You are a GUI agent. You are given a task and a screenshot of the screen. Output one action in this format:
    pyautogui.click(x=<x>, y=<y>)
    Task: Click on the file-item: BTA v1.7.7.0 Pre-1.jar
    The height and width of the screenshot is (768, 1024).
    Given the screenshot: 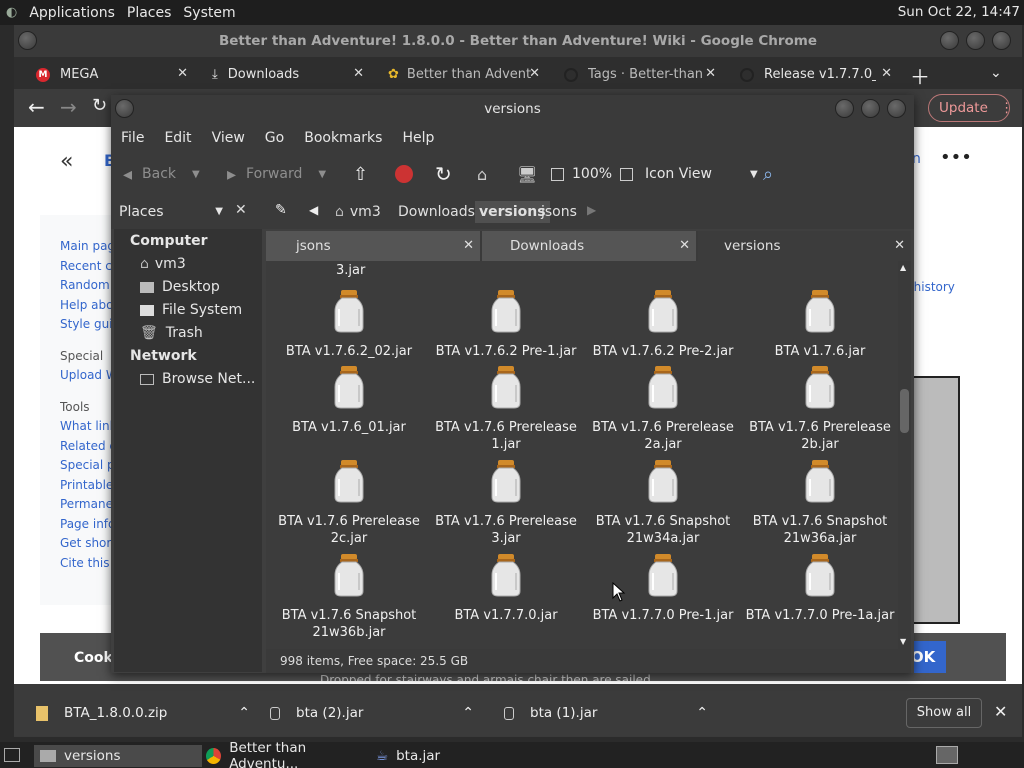 What is the action you would take?
    pyautogui.click(x=663, y=588)
    